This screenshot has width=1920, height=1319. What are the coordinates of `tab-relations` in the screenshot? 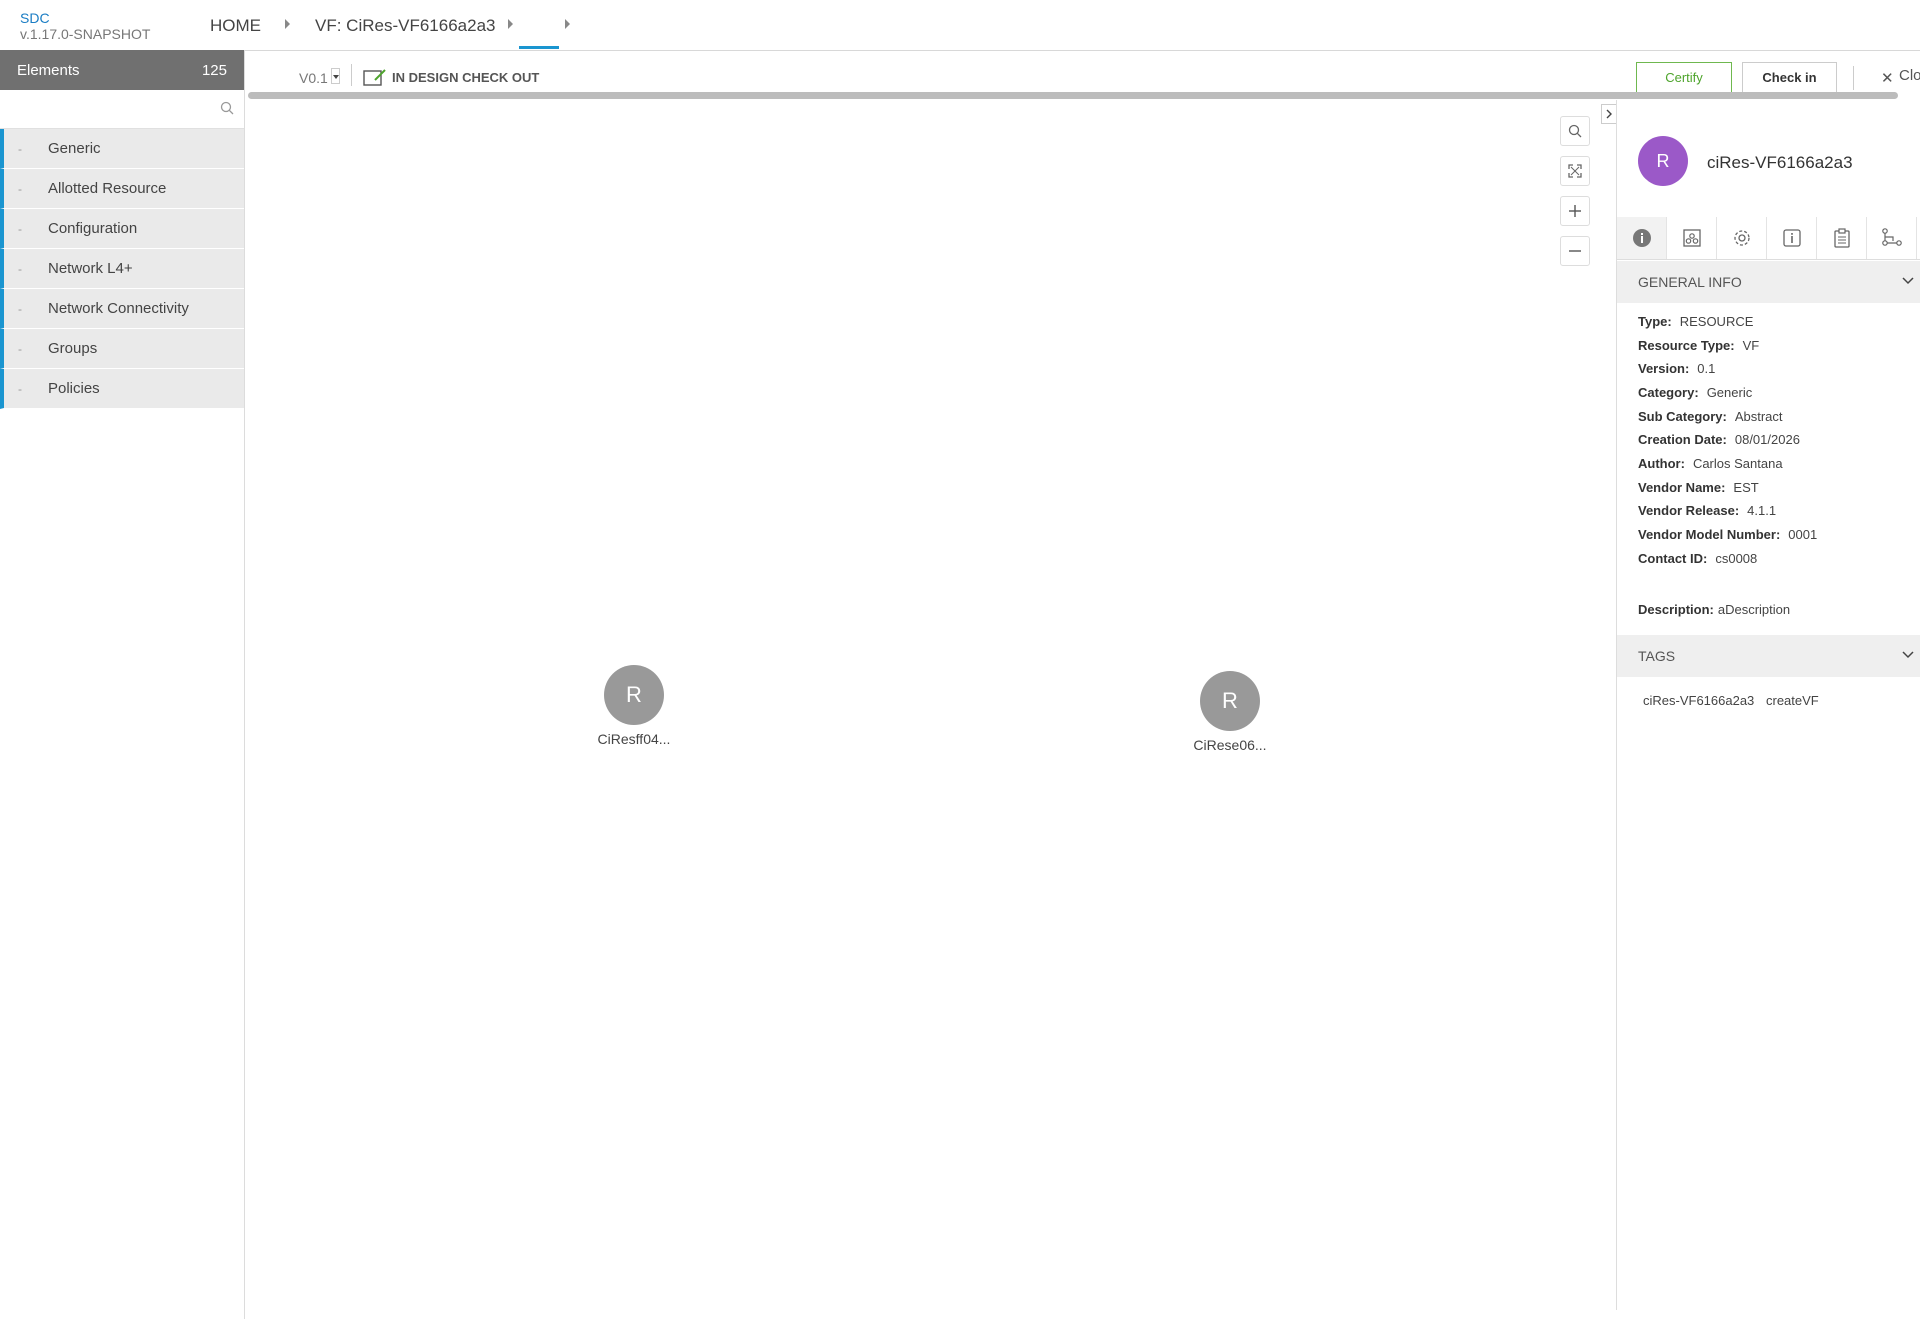 It's located at (1892, 238).